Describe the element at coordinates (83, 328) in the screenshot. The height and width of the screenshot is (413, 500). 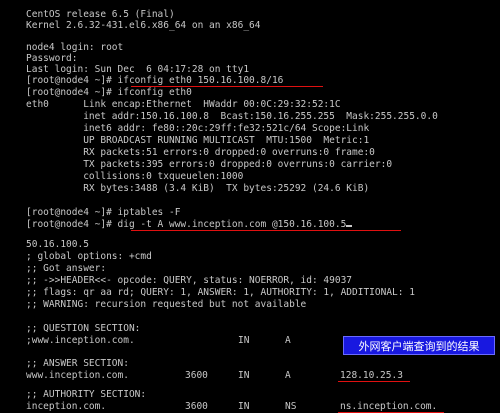
I see `terminal-line: ;; QUESTION SECTION:` at that location.